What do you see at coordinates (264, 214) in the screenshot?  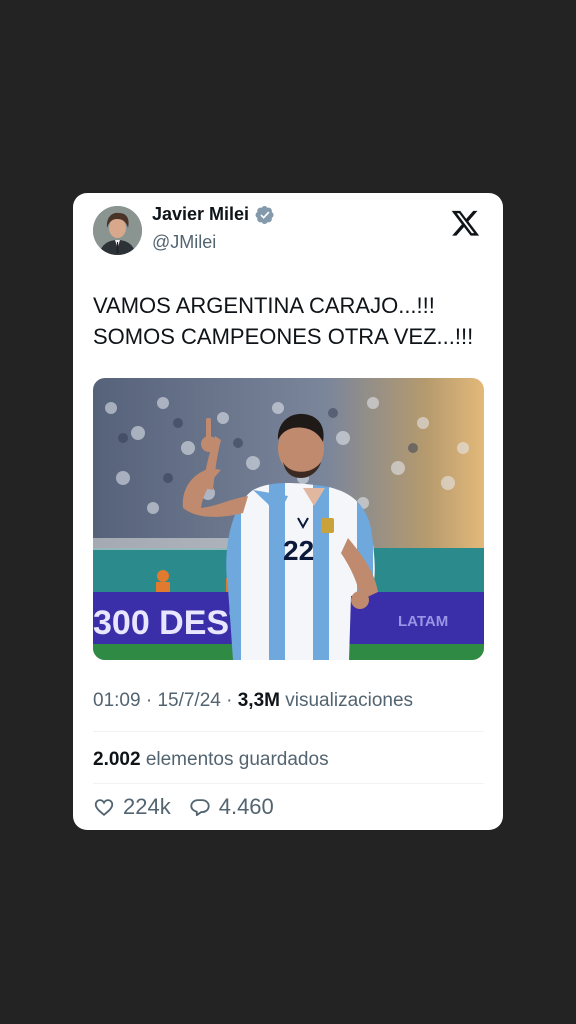 I see `verified-badge-icon` at bounding box center [264, 214].